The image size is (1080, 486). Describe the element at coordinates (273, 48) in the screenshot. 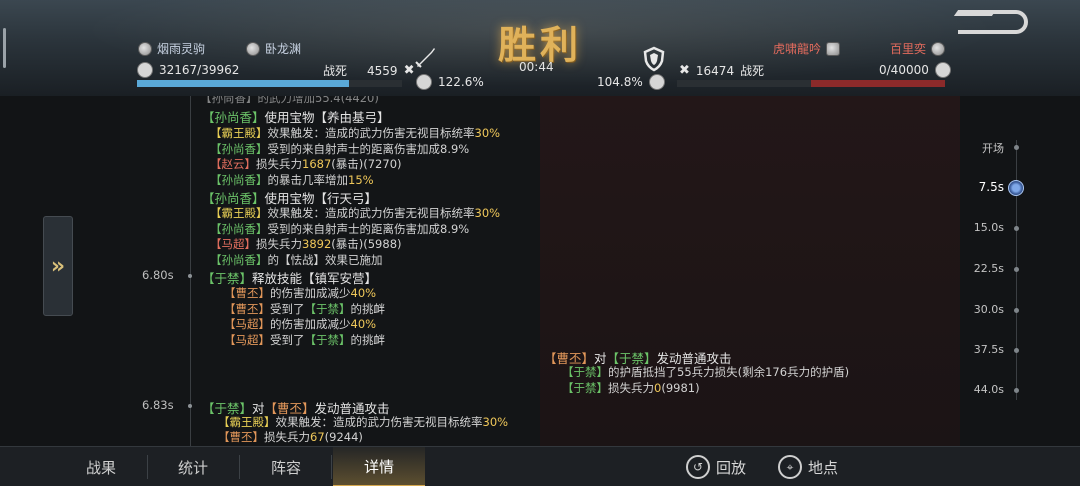

I see `left-player-2: 卧龙渊` at that location.